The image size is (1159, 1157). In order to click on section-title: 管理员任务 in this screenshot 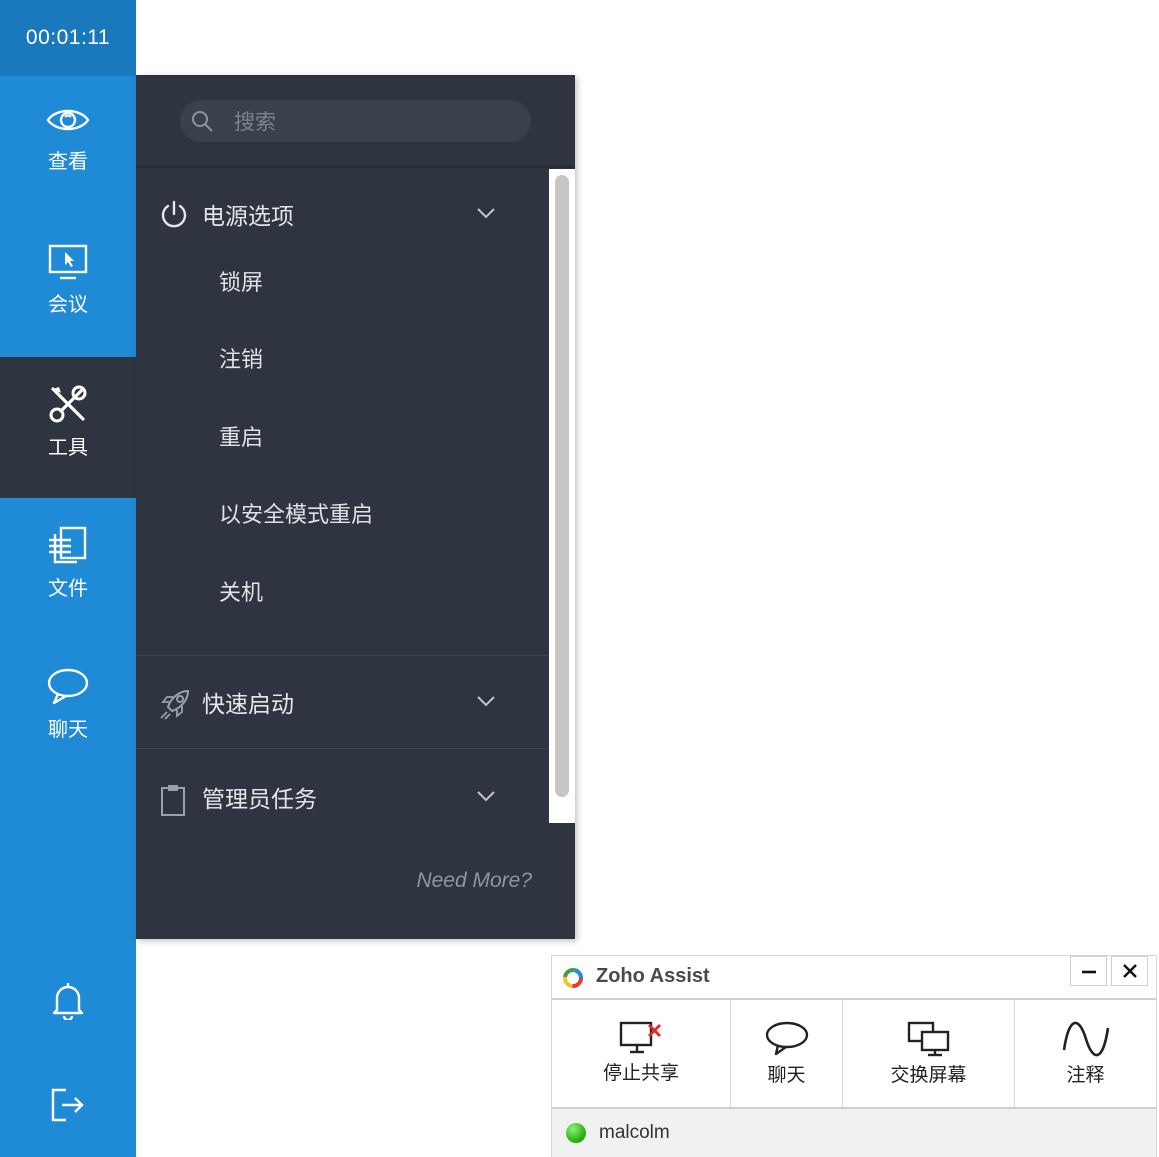, I will do `click(259, 800)`.